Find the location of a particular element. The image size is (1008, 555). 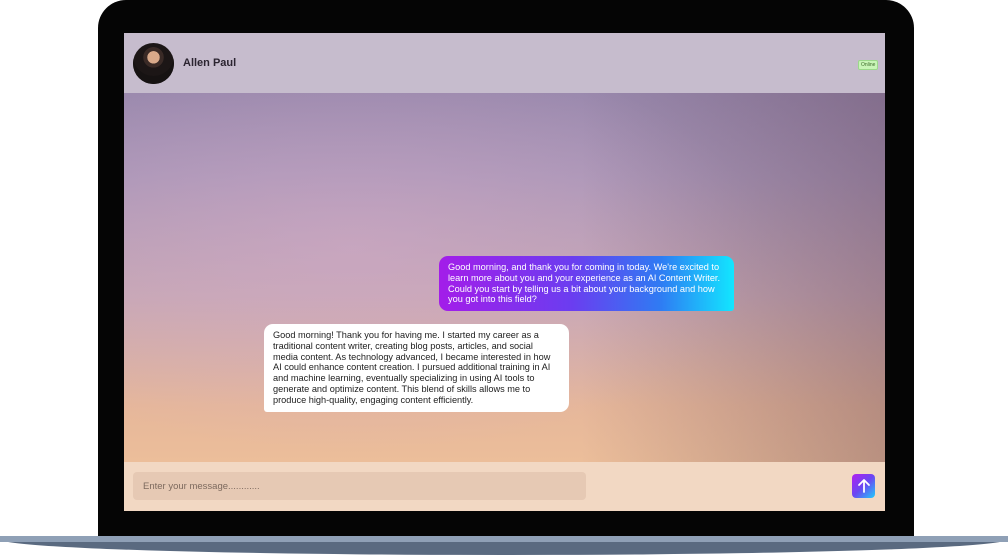

laptop-base-edge is located at coordinates (504, 539).